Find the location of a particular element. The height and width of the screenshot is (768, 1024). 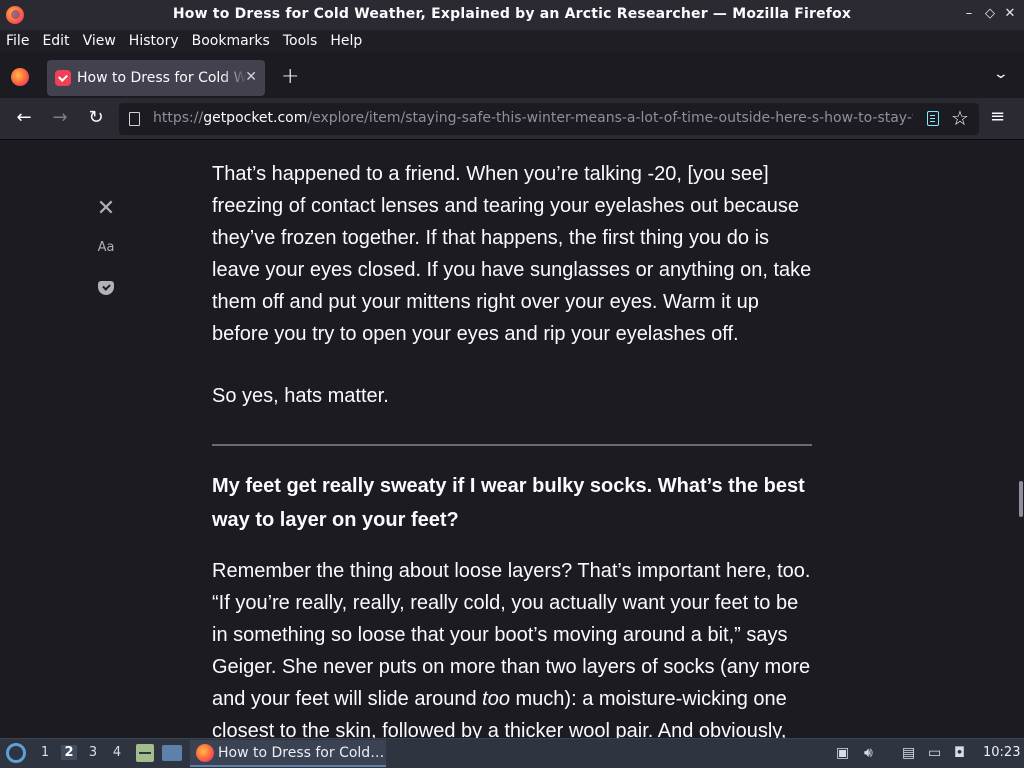

show-desktop-icon is located at coordinates (172, 753).